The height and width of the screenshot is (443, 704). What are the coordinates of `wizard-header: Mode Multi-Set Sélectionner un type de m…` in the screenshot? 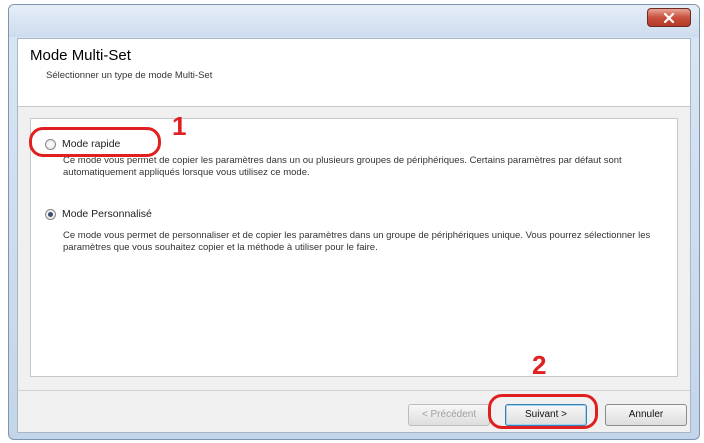 It's located at (354, 73).